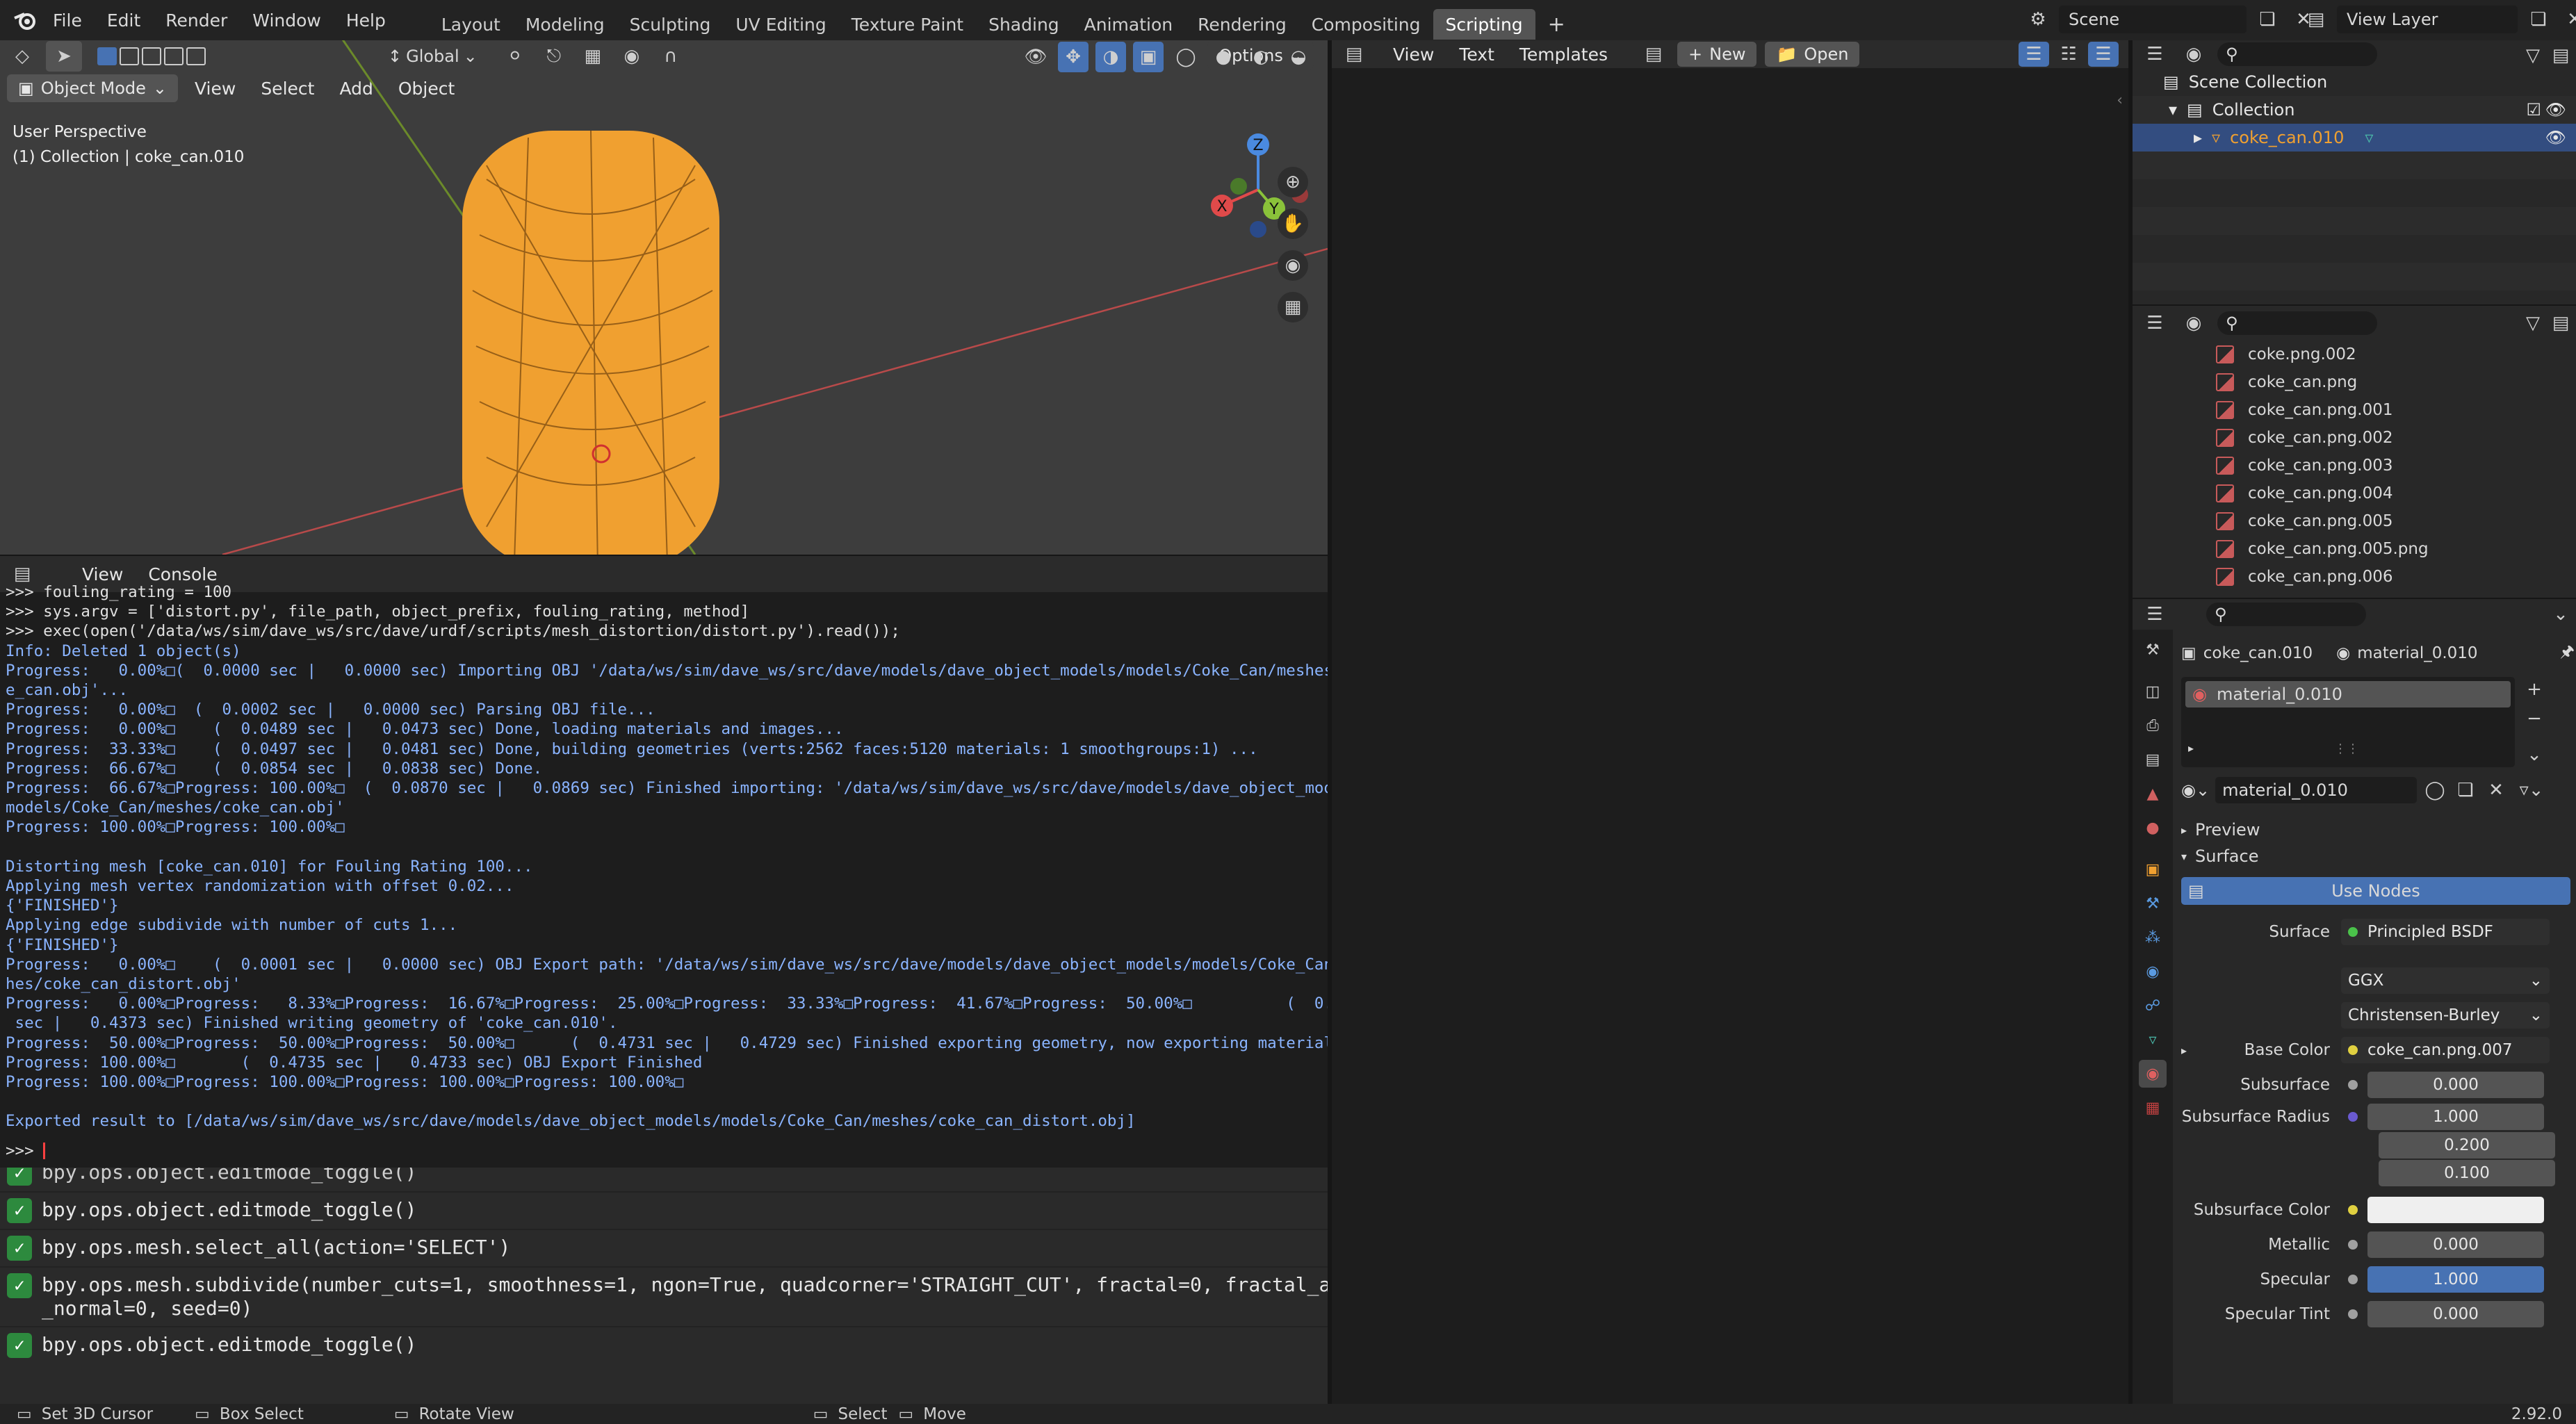 Image resolution: width=2576 pixels, height=1424 pixels. What do you see at coordinates (1293, 182) in the screenshot?
I see `zoom-icon: ⊕` at bounding box center [1293, 182].